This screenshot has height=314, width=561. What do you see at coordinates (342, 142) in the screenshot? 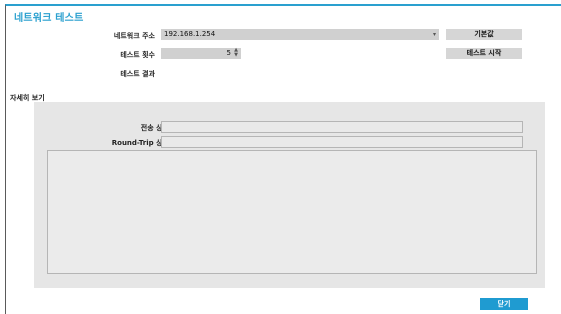
I see `round-trip-status-field` at bounding box center [342, 142].